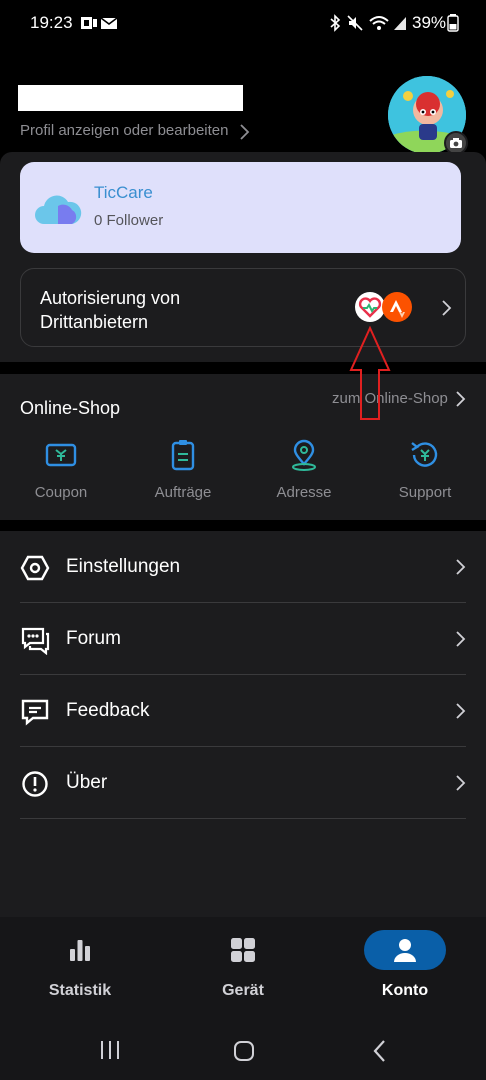 This screenshot has width=486, height=1080. I want to click on person-icon, so click(405, 950).